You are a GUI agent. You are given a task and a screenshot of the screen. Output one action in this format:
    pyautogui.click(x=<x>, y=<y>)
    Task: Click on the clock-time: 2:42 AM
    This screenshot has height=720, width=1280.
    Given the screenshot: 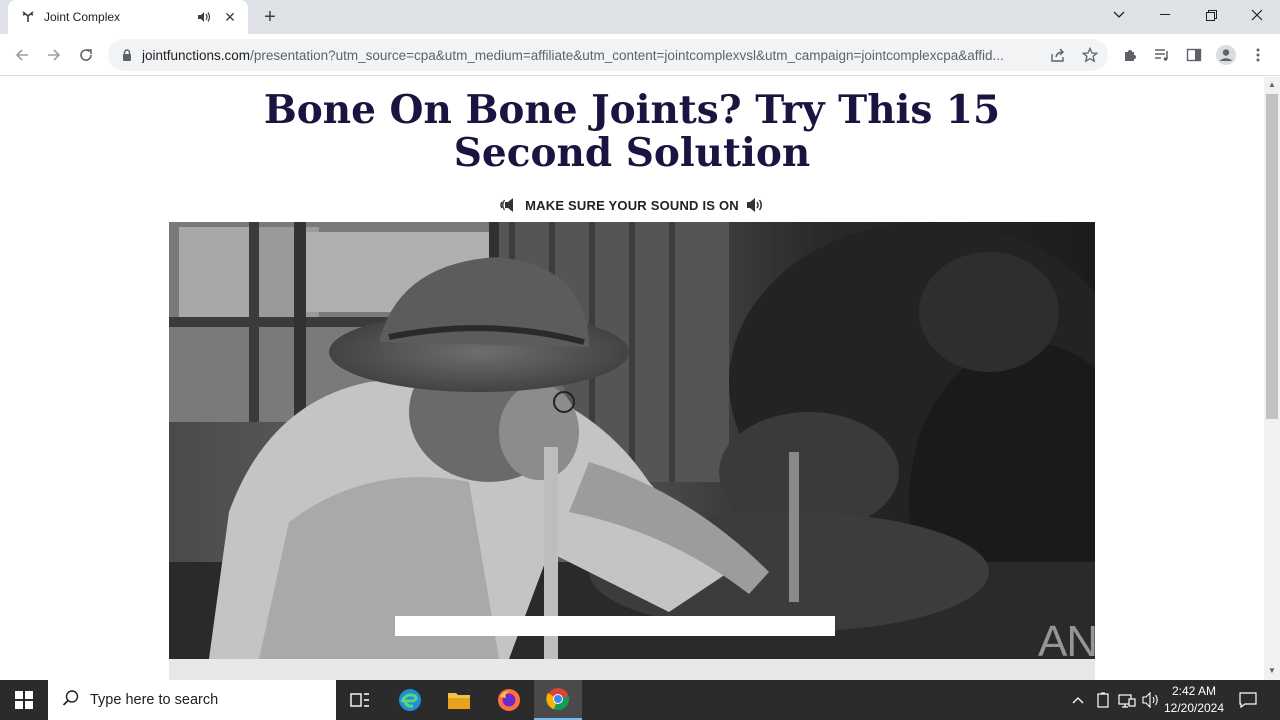 What is the action you would take?
    pyautogui.click(x=1194, y=691)
    